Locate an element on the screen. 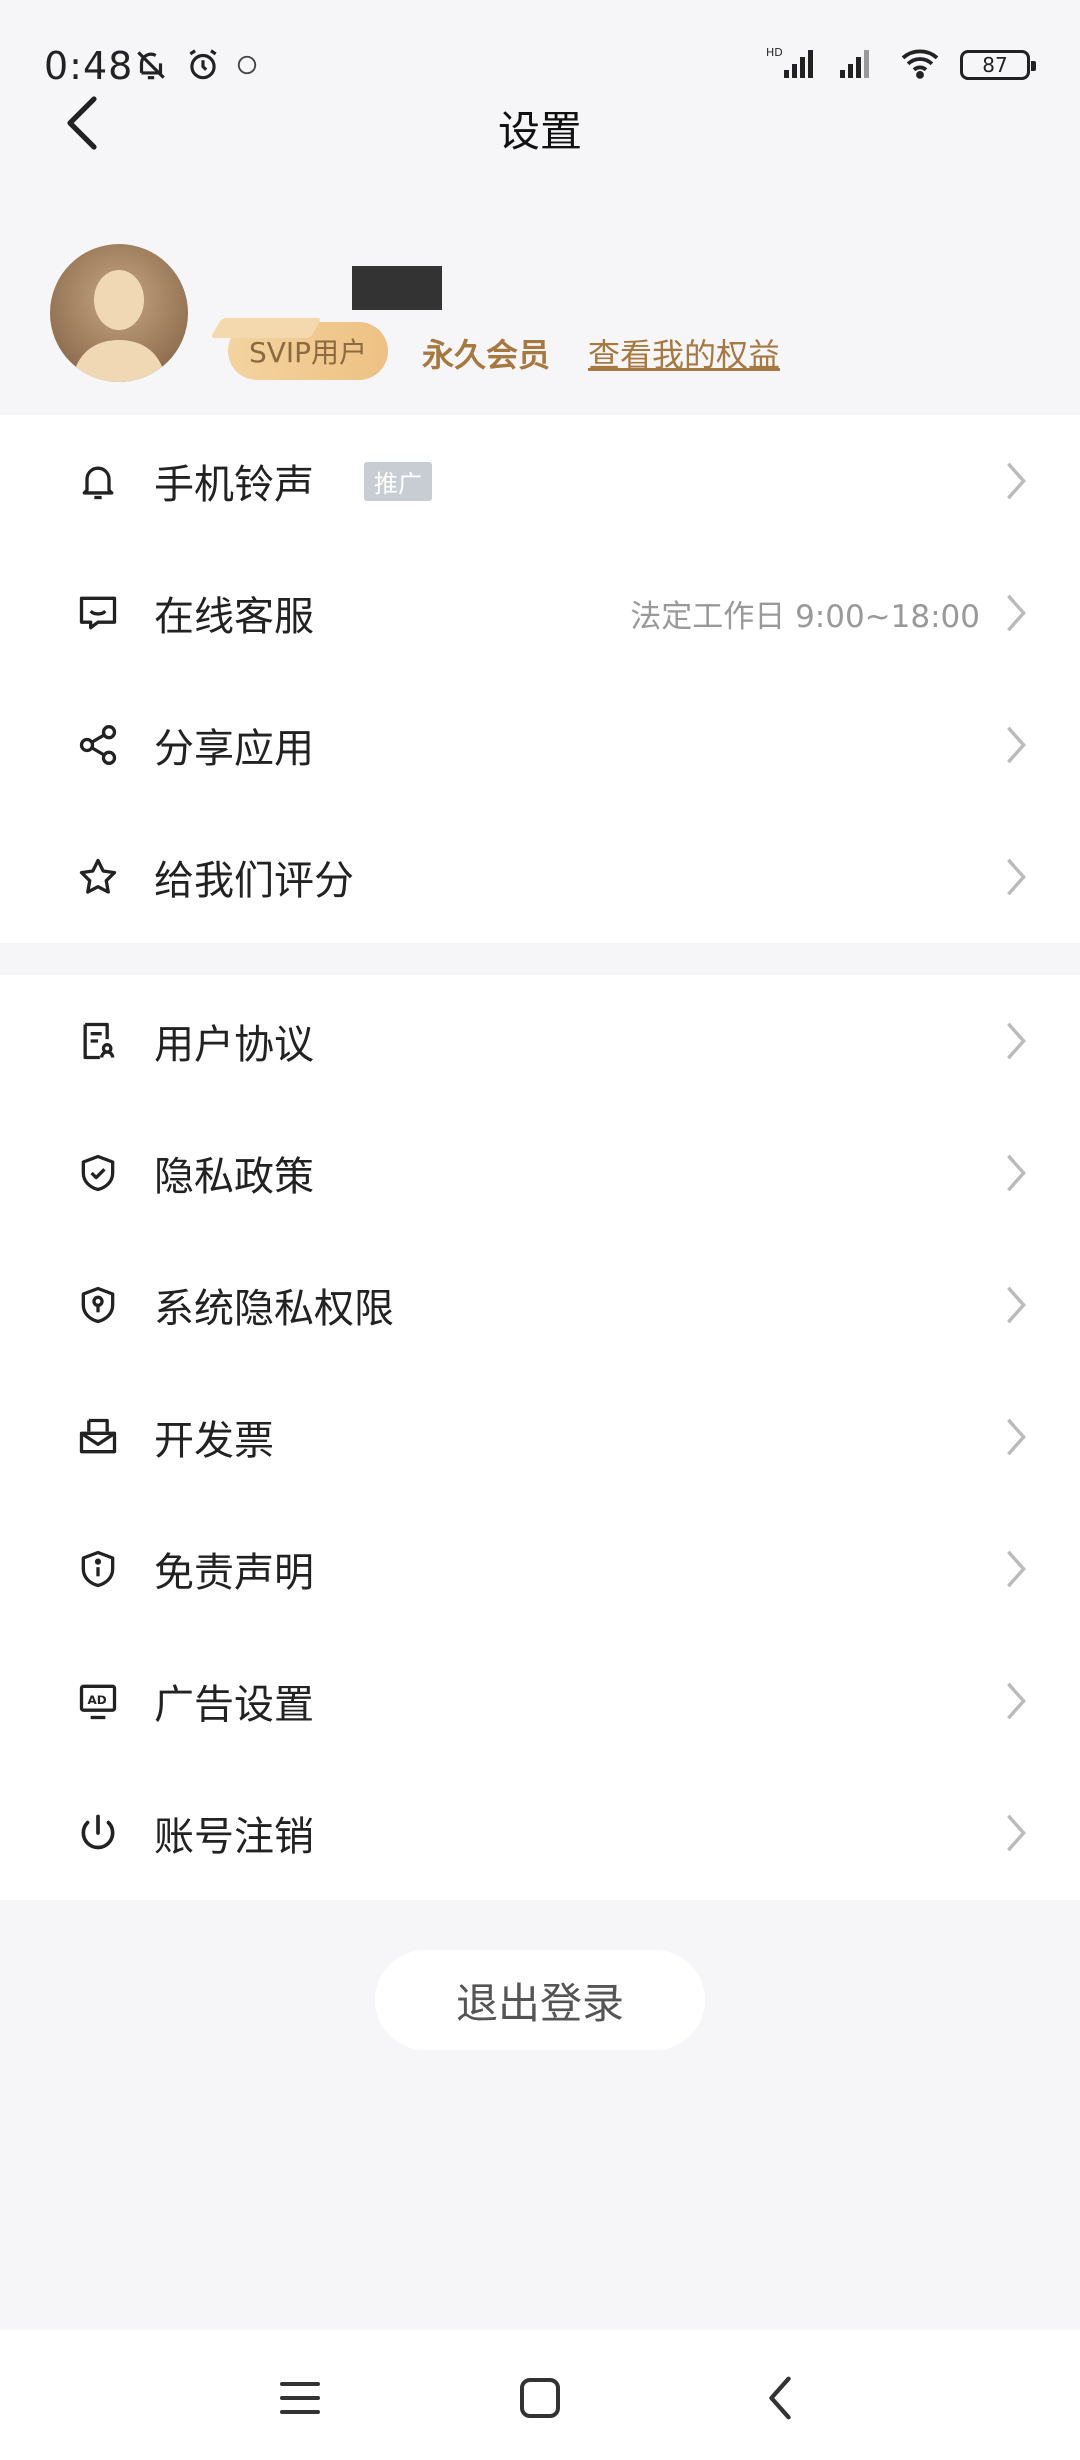 This screenshot has height=2460, width=1080. wifi-icon is located at coordinates (920, 65).